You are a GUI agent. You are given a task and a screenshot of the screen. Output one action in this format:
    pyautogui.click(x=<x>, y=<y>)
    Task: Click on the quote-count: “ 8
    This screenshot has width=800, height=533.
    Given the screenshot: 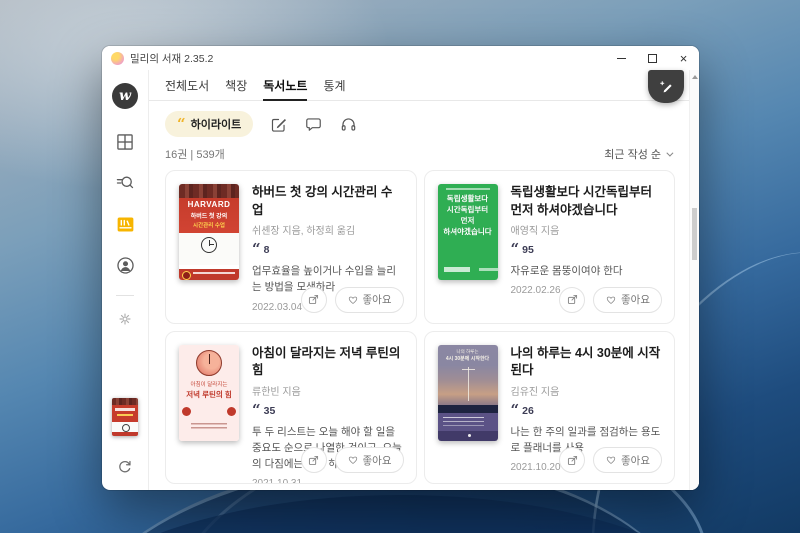 What is the action you would take?
    pyautogui.click(x=327, y=249)
    